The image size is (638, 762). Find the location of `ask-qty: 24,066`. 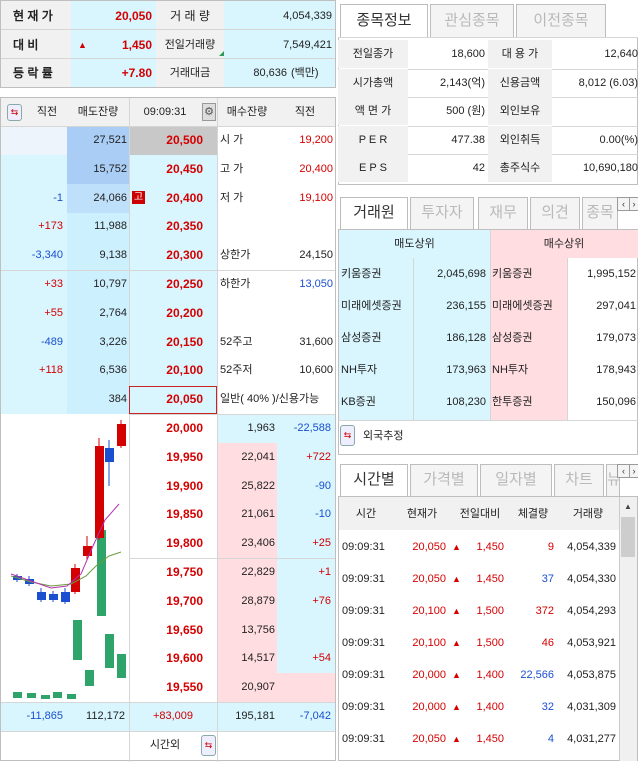

ask-qty: 24,066 is located at coordinates (110, 197).